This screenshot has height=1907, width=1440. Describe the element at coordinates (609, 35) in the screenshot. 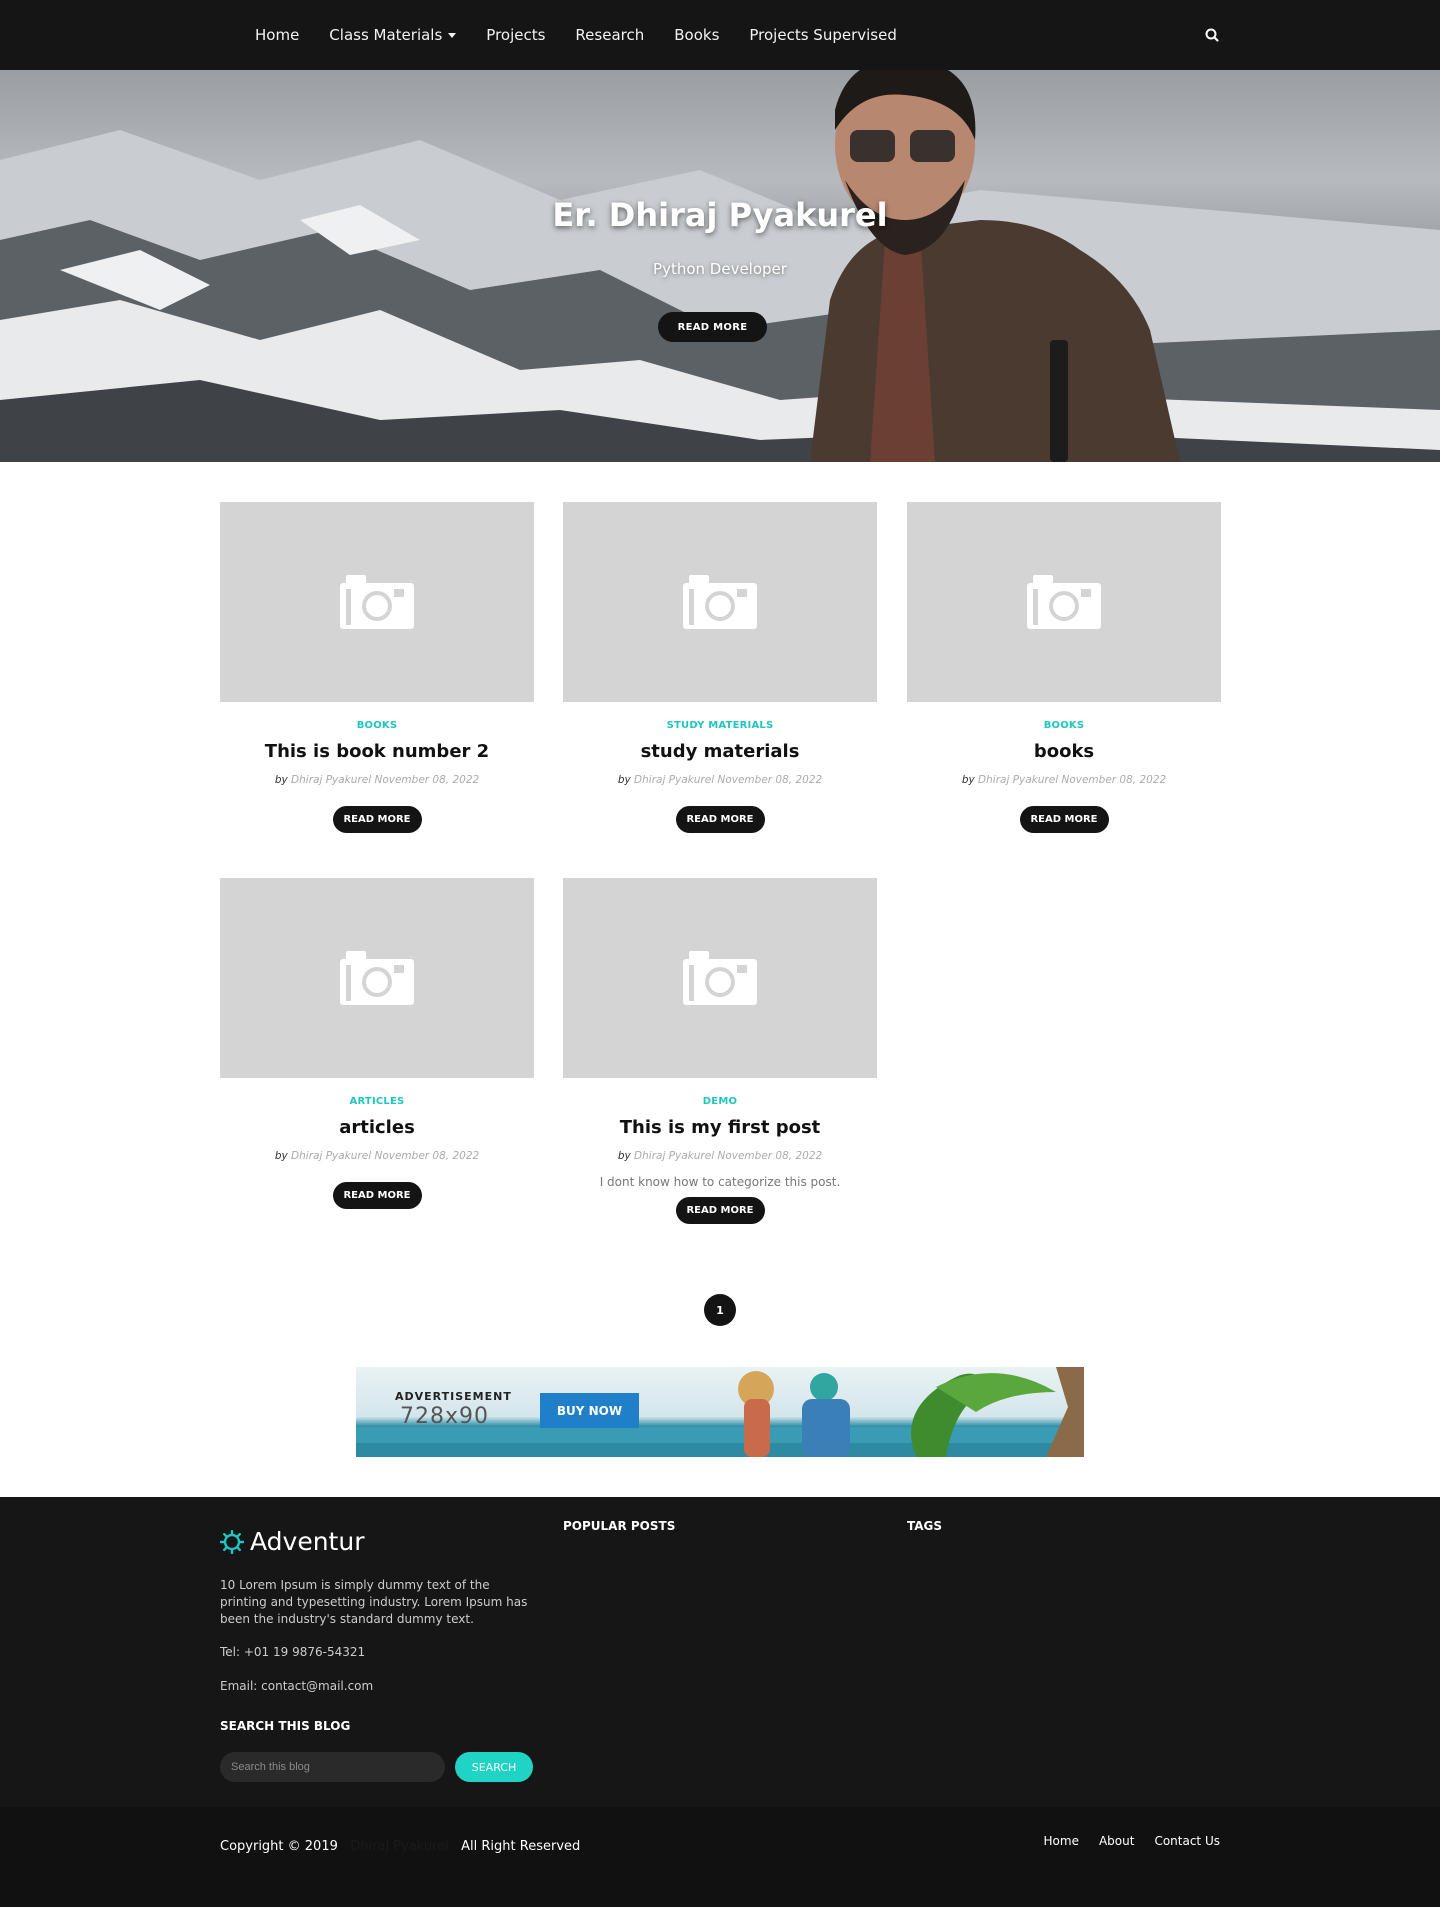

I see `nav-item-research: Research` at that location.